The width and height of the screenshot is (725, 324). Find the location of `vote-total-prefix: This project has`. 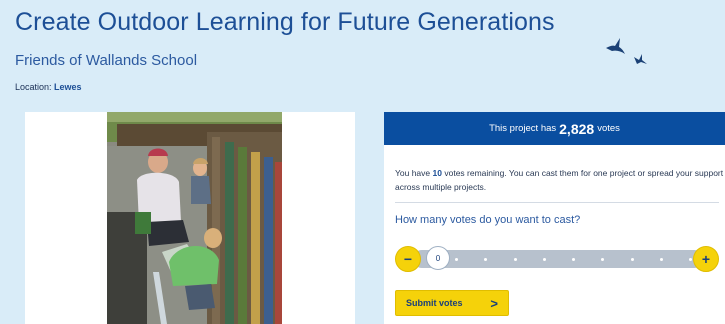

vote-total-prefix: This project has is located at coordinates (523, 128).